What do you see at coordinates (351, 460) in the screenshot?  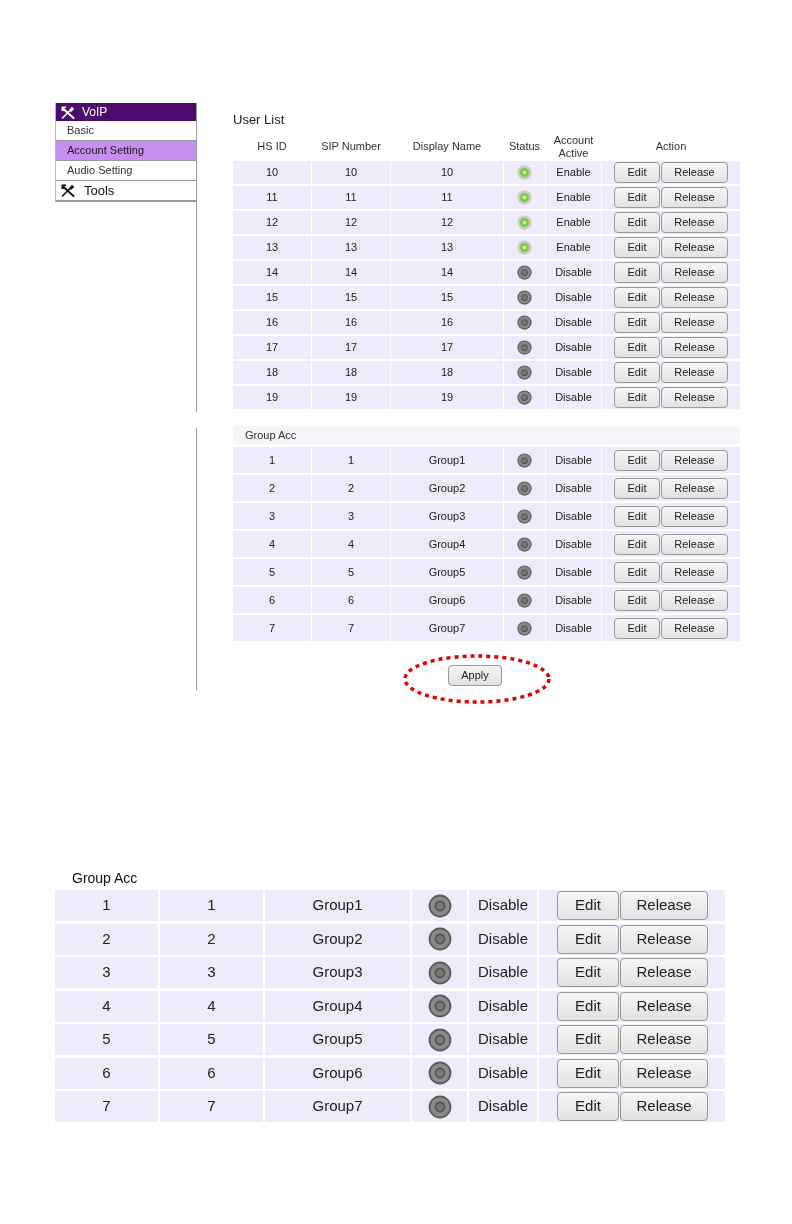 I see `table-cell: 1` at bounding box center [351, 460].